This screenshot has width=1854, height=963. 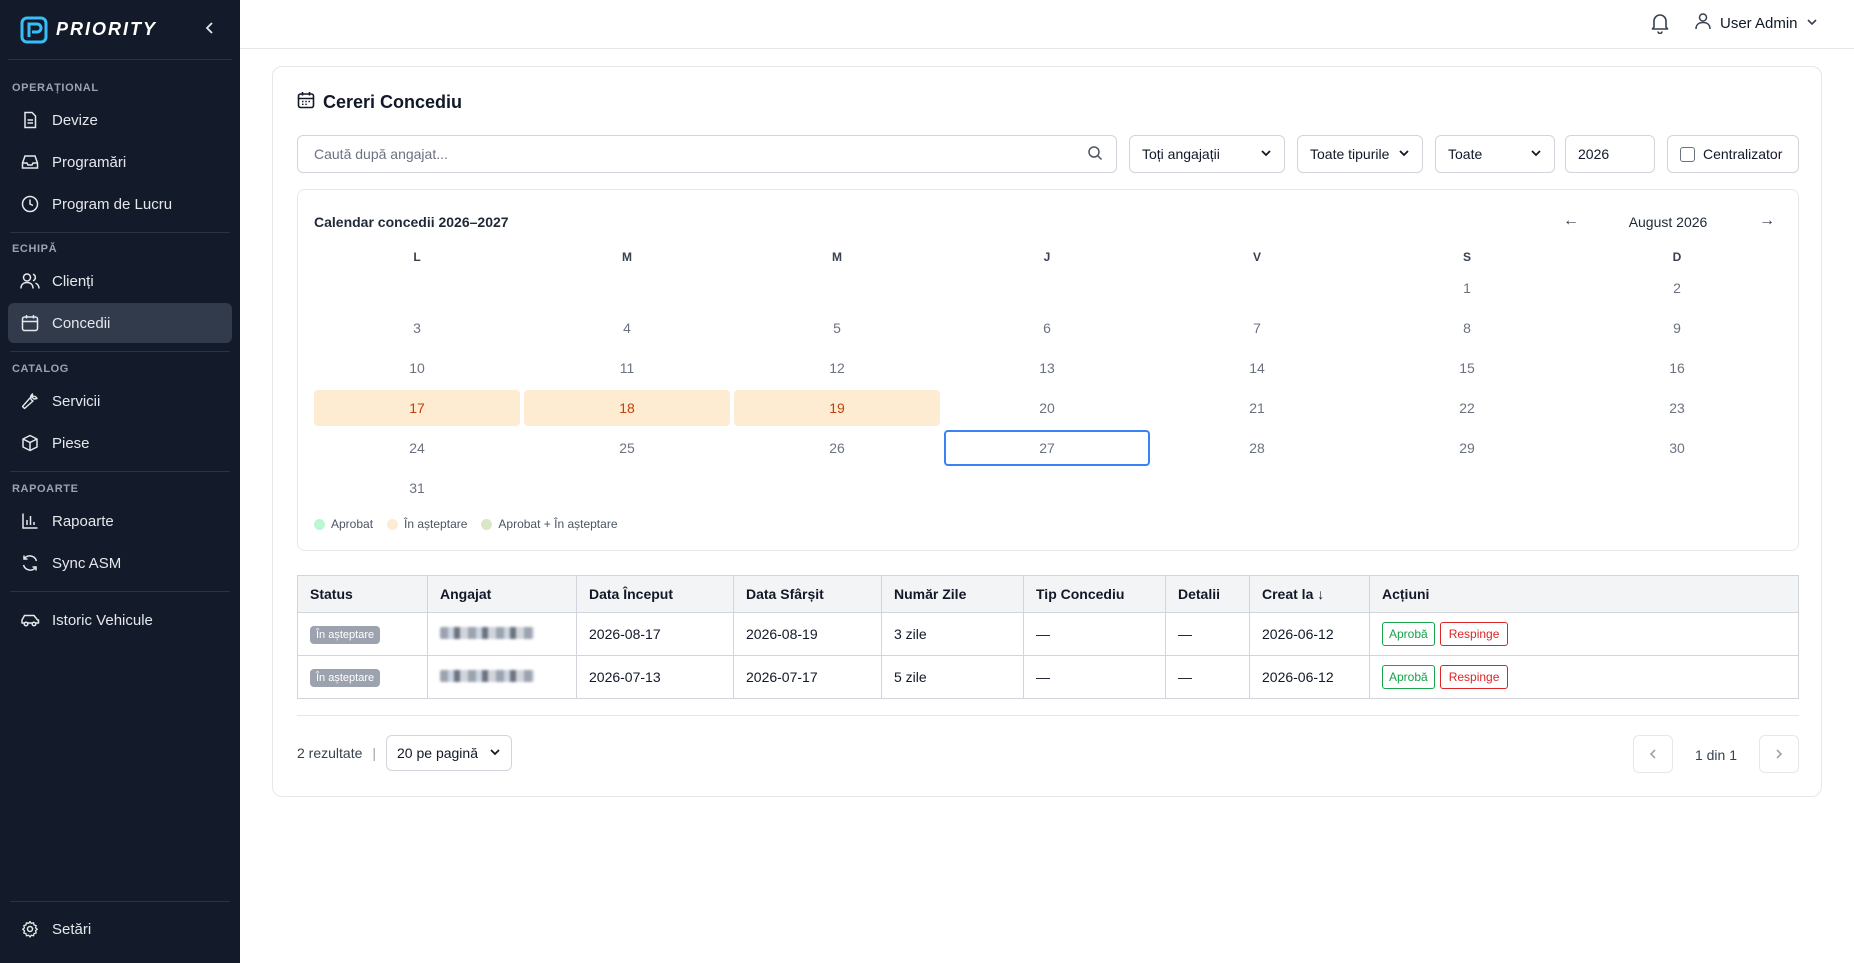 What do you see at coordinates (417, 488) in the screenshot?
I see `calendar-day: 31` at bounding box center [417, 488].